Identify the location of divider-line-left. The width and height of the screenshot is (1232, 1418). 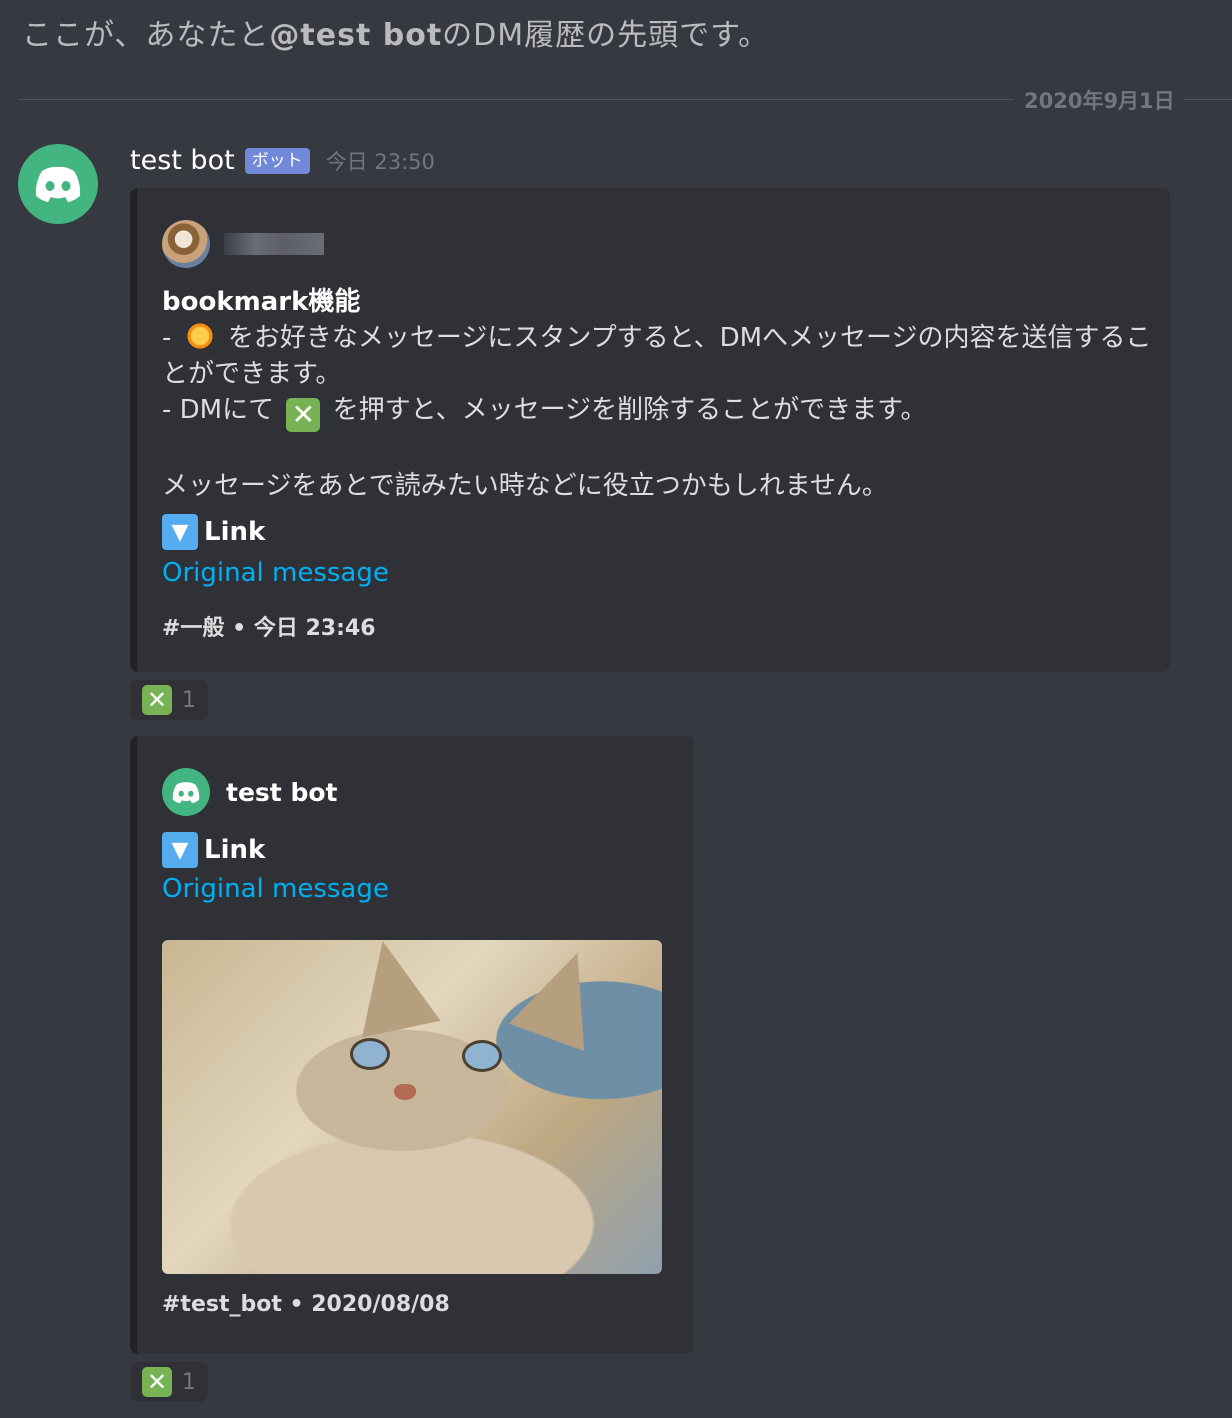
(516, 99).